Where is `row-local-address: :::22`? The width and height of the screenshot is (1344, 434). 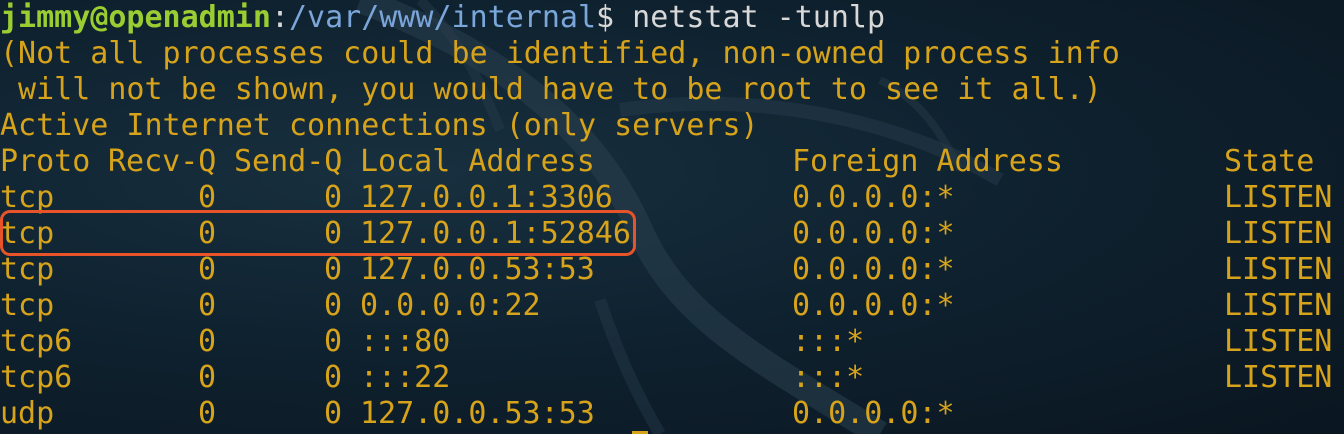
row-local-address: :::22 is located at coordinates (405, 377).